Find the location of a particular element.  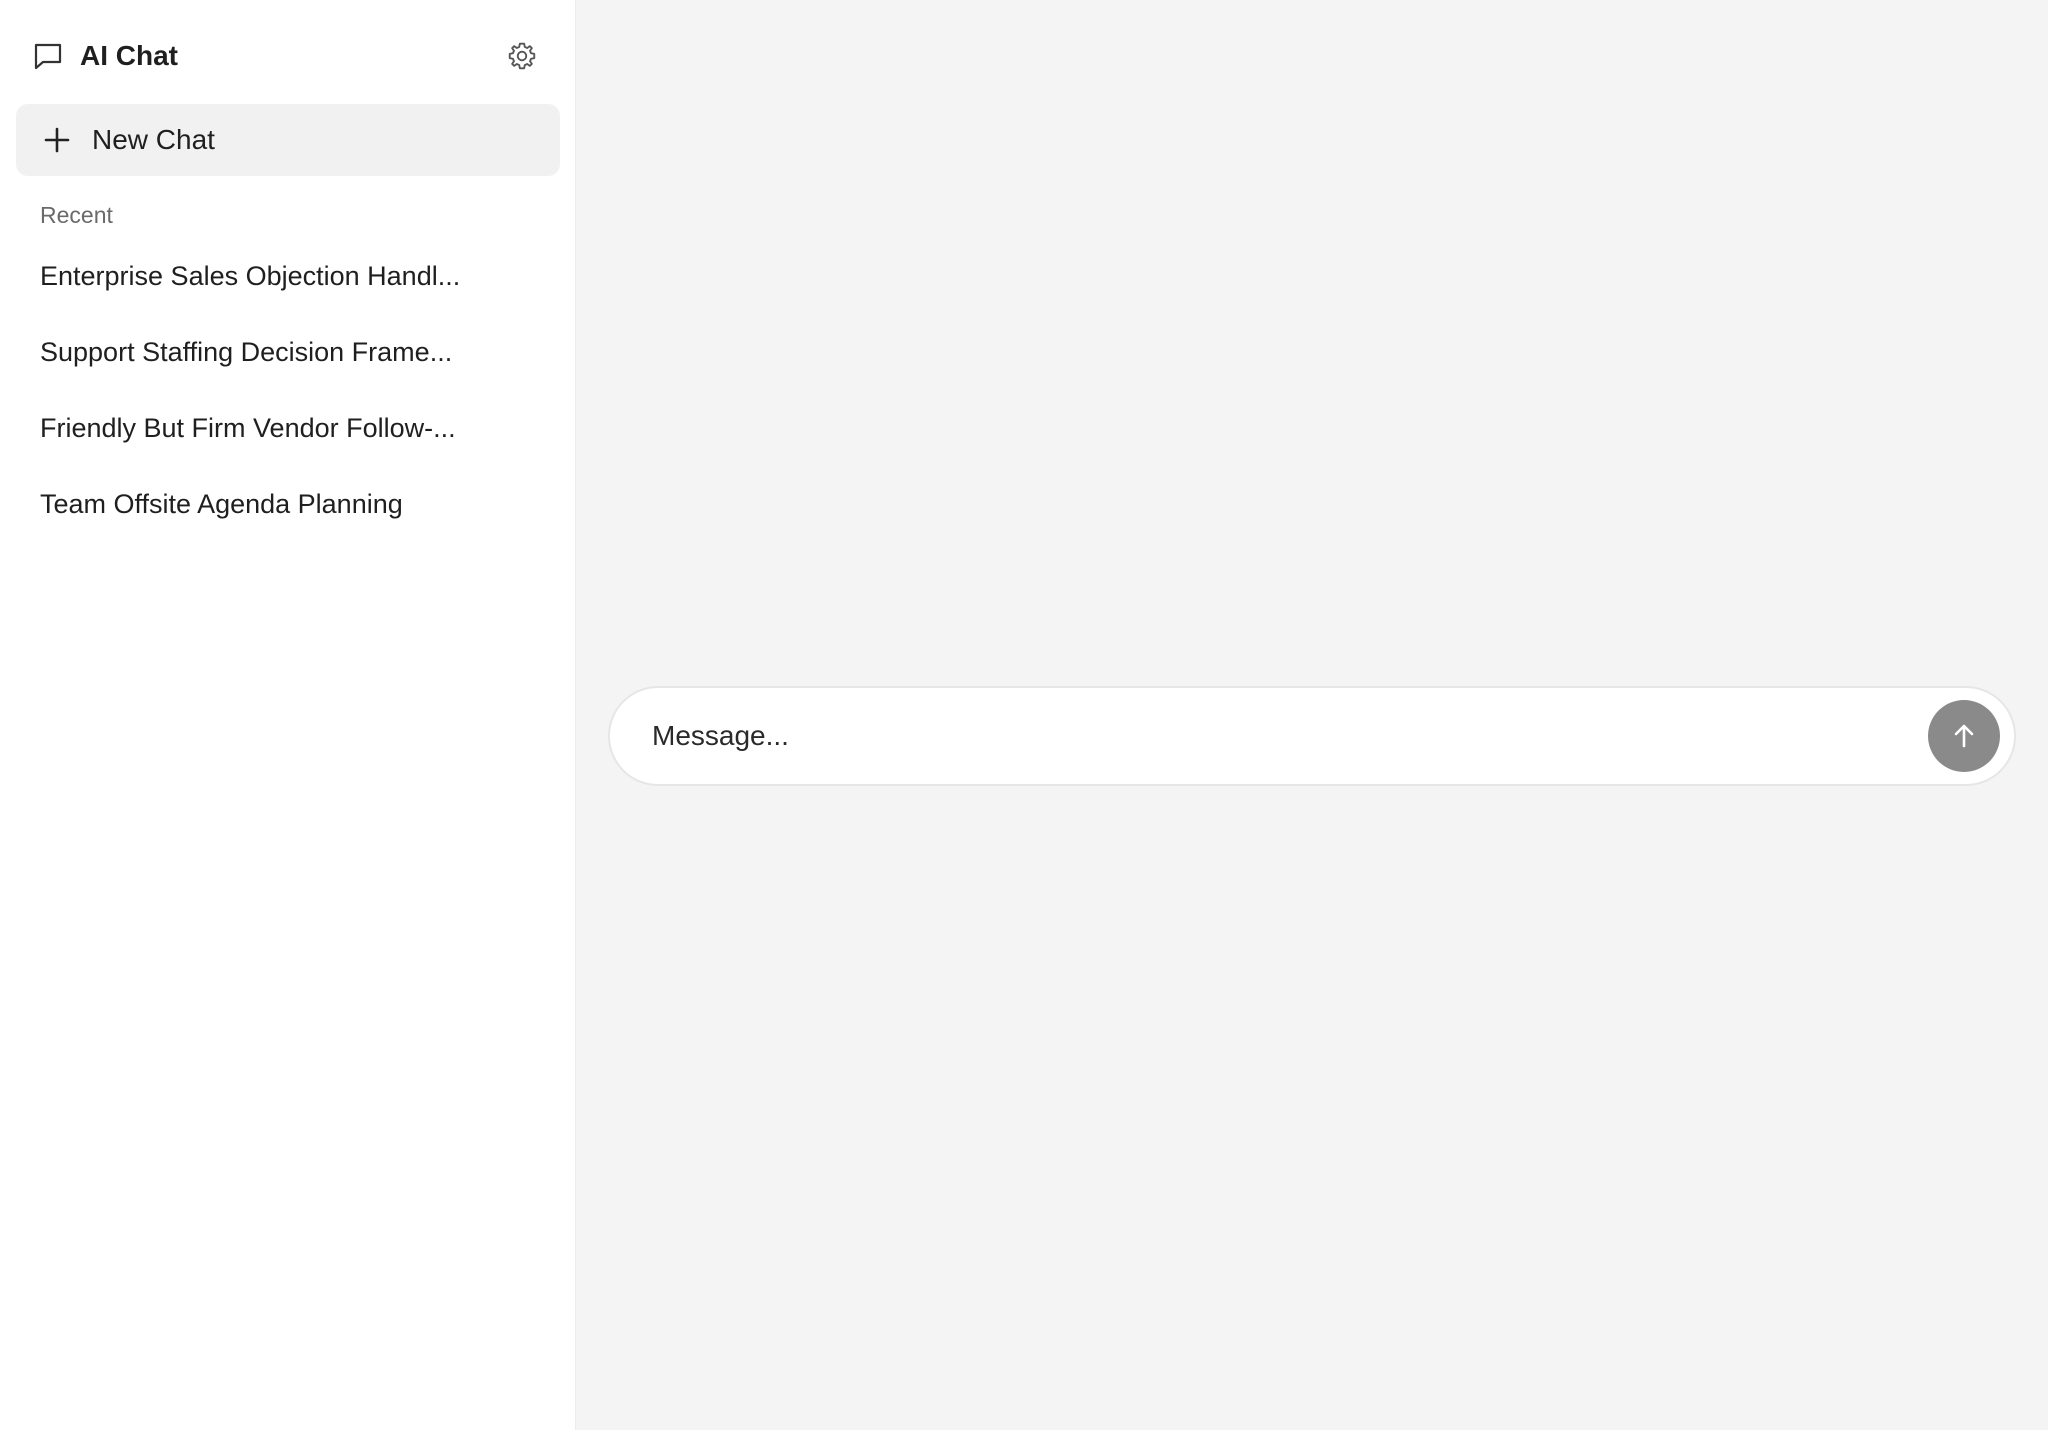

arrow-up-icon is located at coordinates (1964, 736).